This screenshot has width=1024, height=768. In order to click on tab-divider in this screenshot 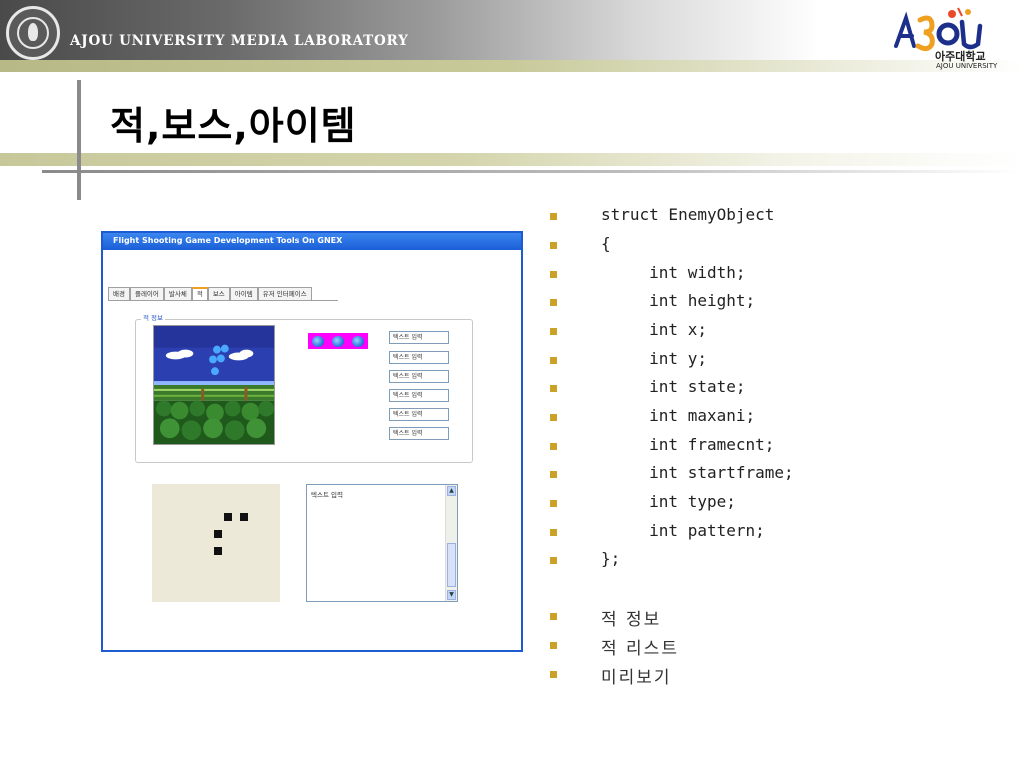, I will do `click(223, 300)`.